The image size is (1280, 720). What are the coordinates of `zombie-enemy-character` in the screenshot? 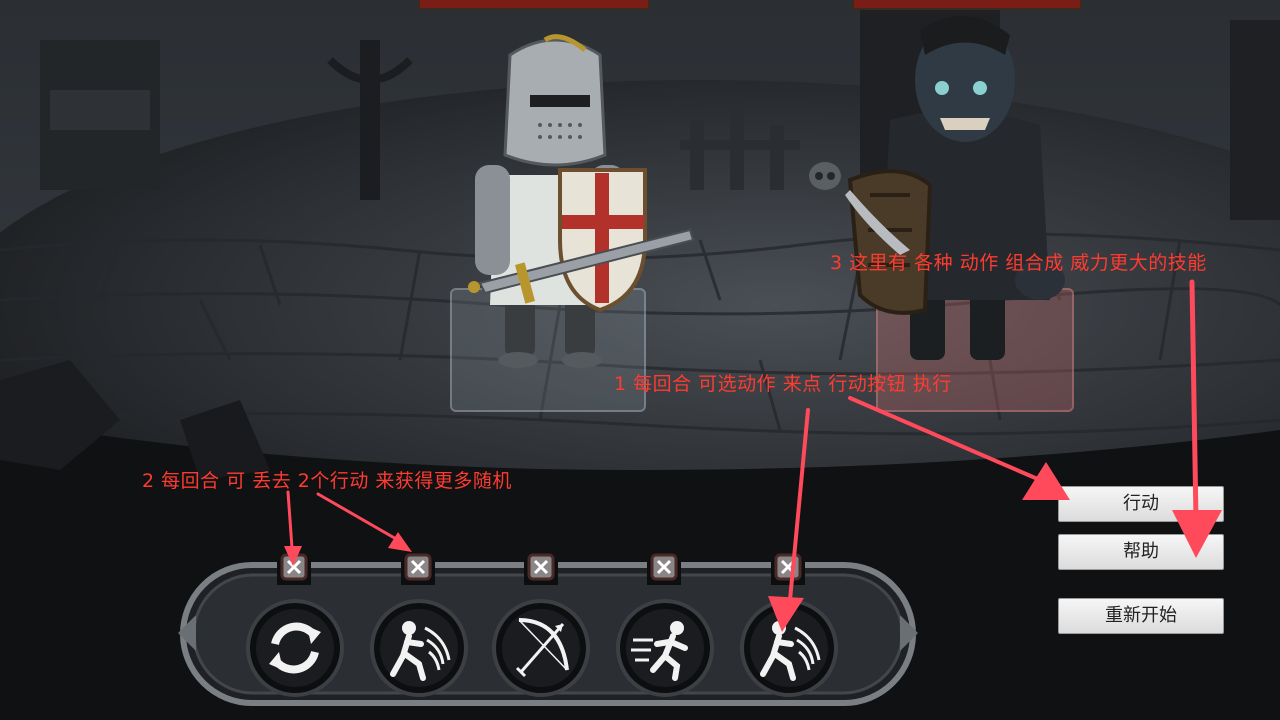 It's located at (960, 195).